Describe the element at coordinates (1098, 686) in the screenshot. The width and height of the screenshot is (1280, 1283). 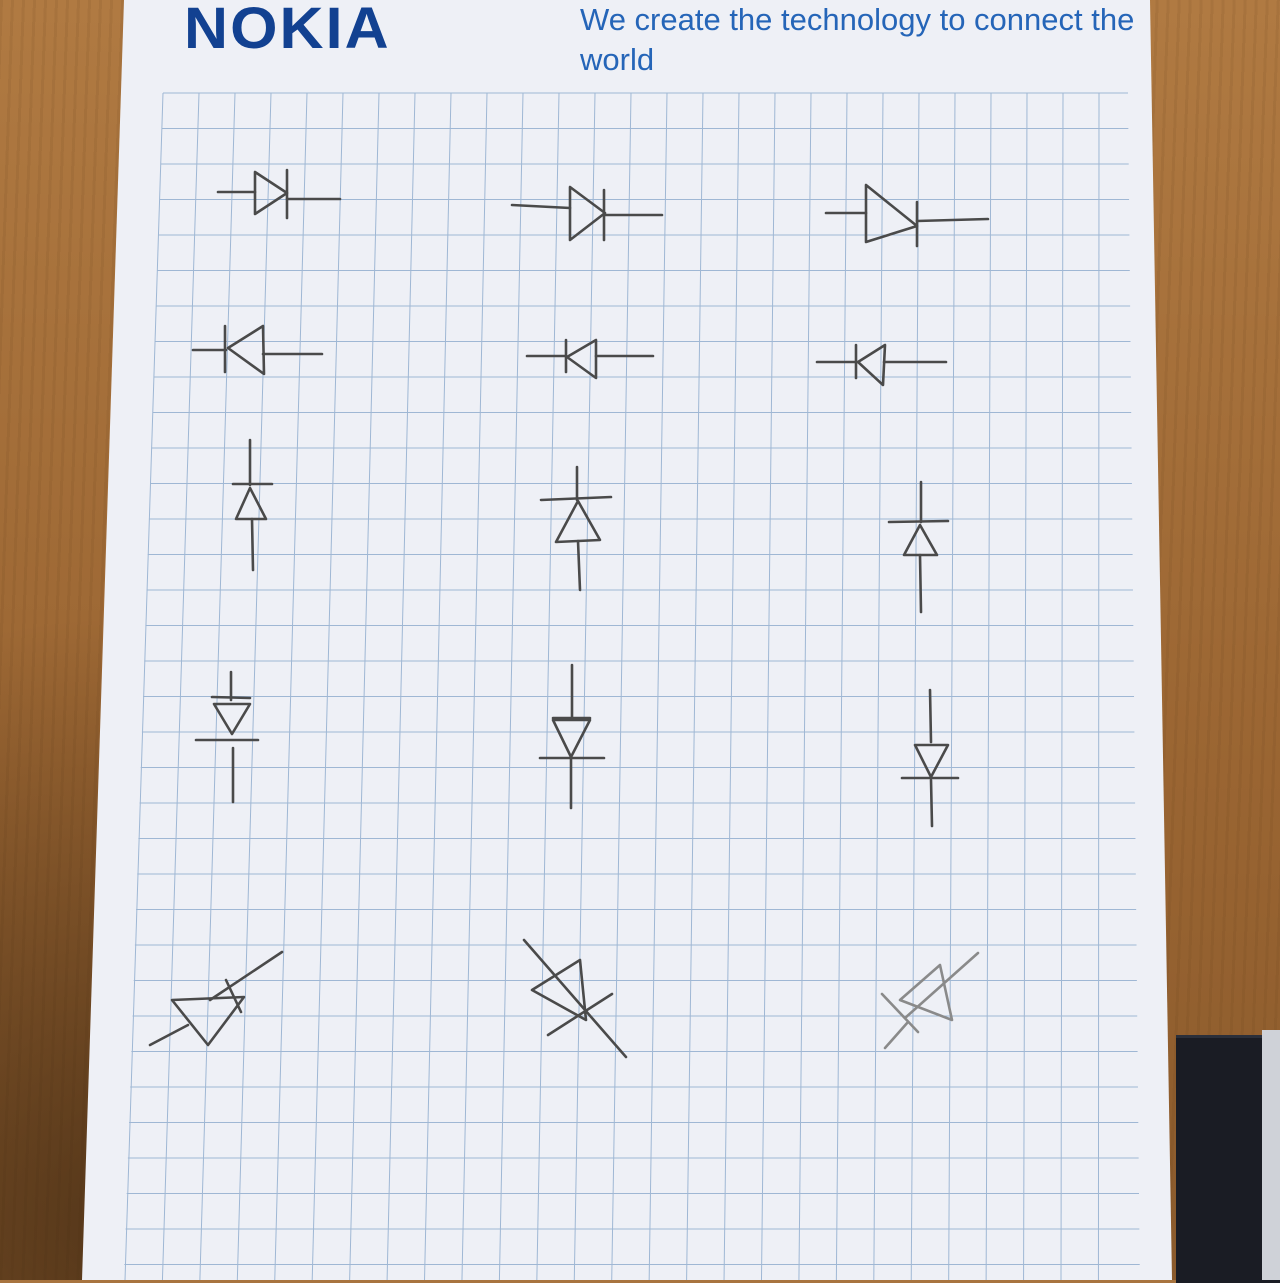
I see `grid-vertical-line` at that location.